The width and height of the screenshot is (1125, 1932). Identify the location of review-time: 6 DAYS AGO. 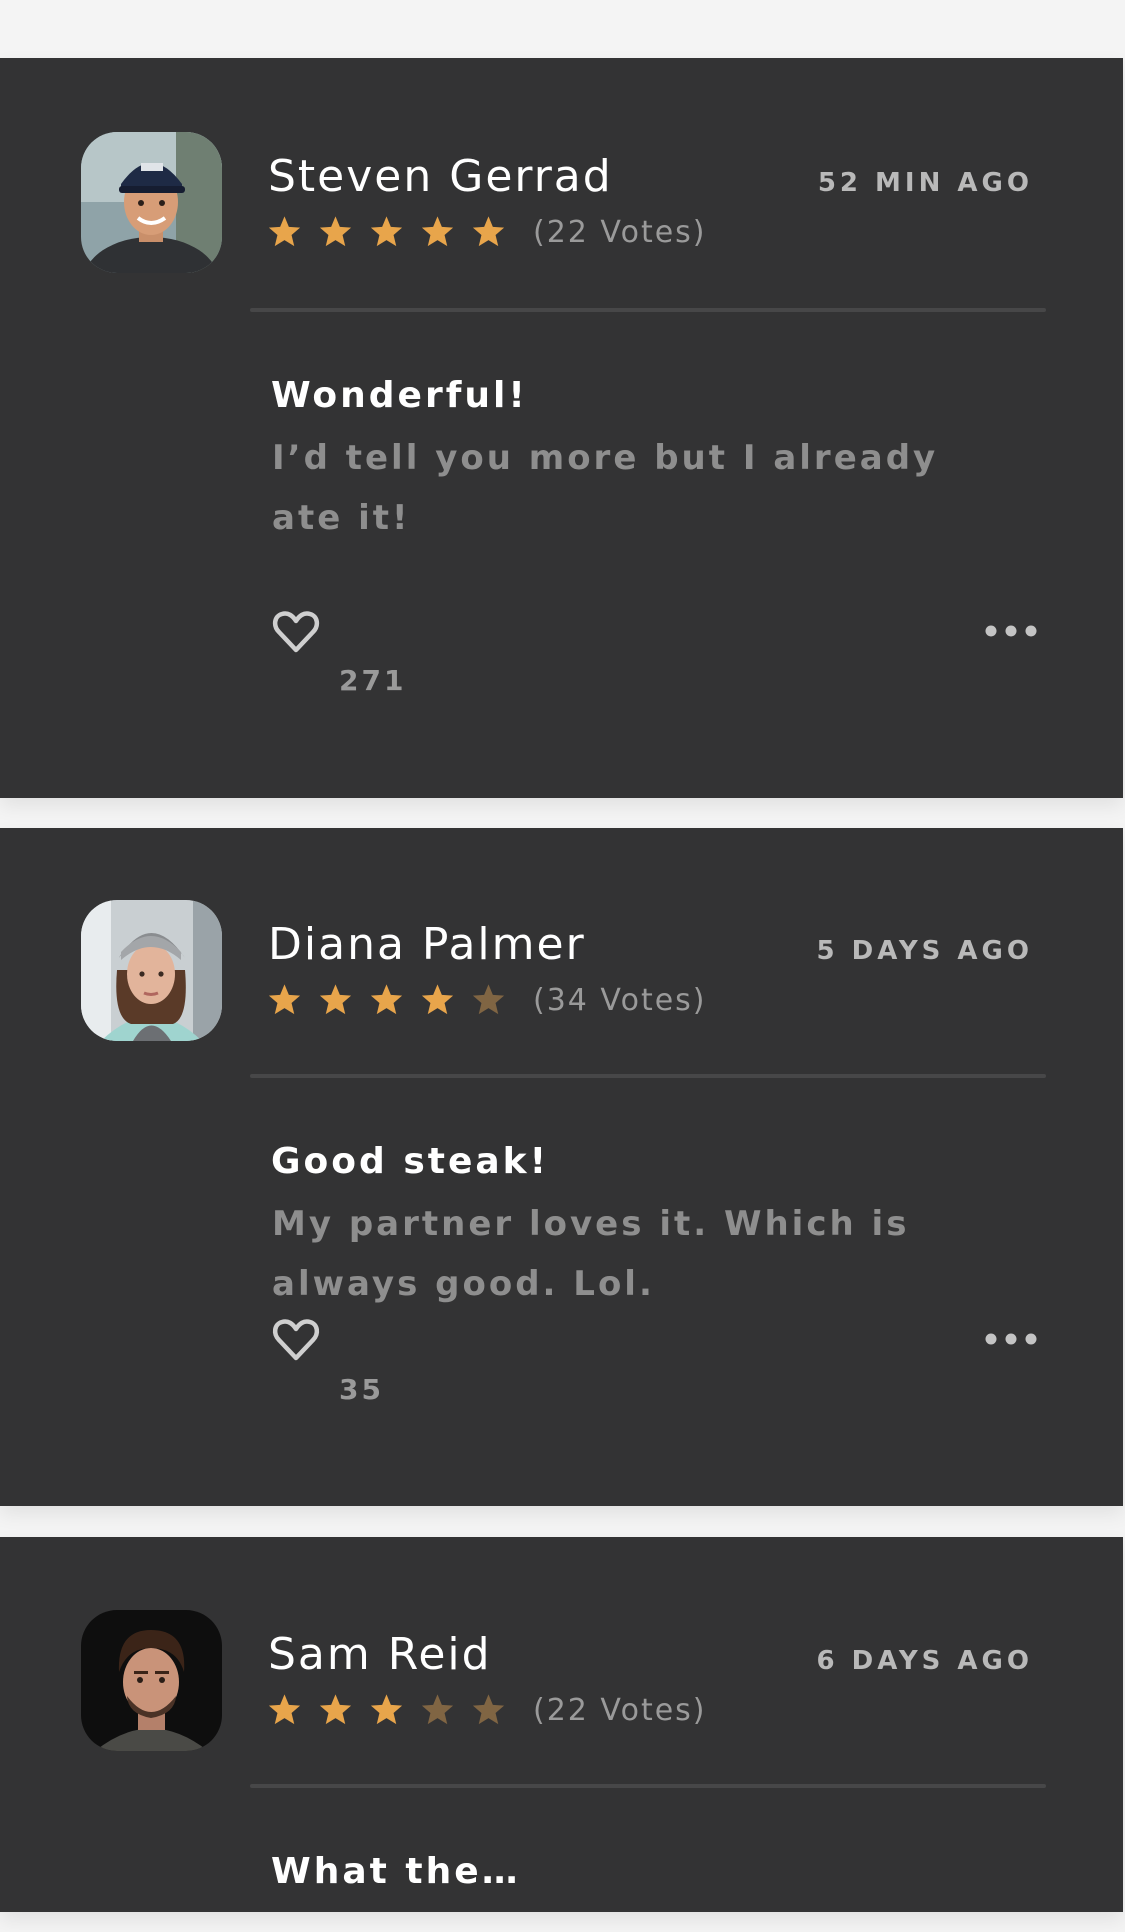
(924, 1661).